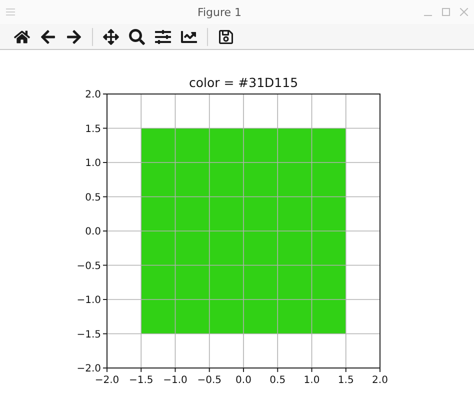 The height and width of the screenshot is (405, 474). I want to click on chart-title: color = #31D115, so click(243, 82).